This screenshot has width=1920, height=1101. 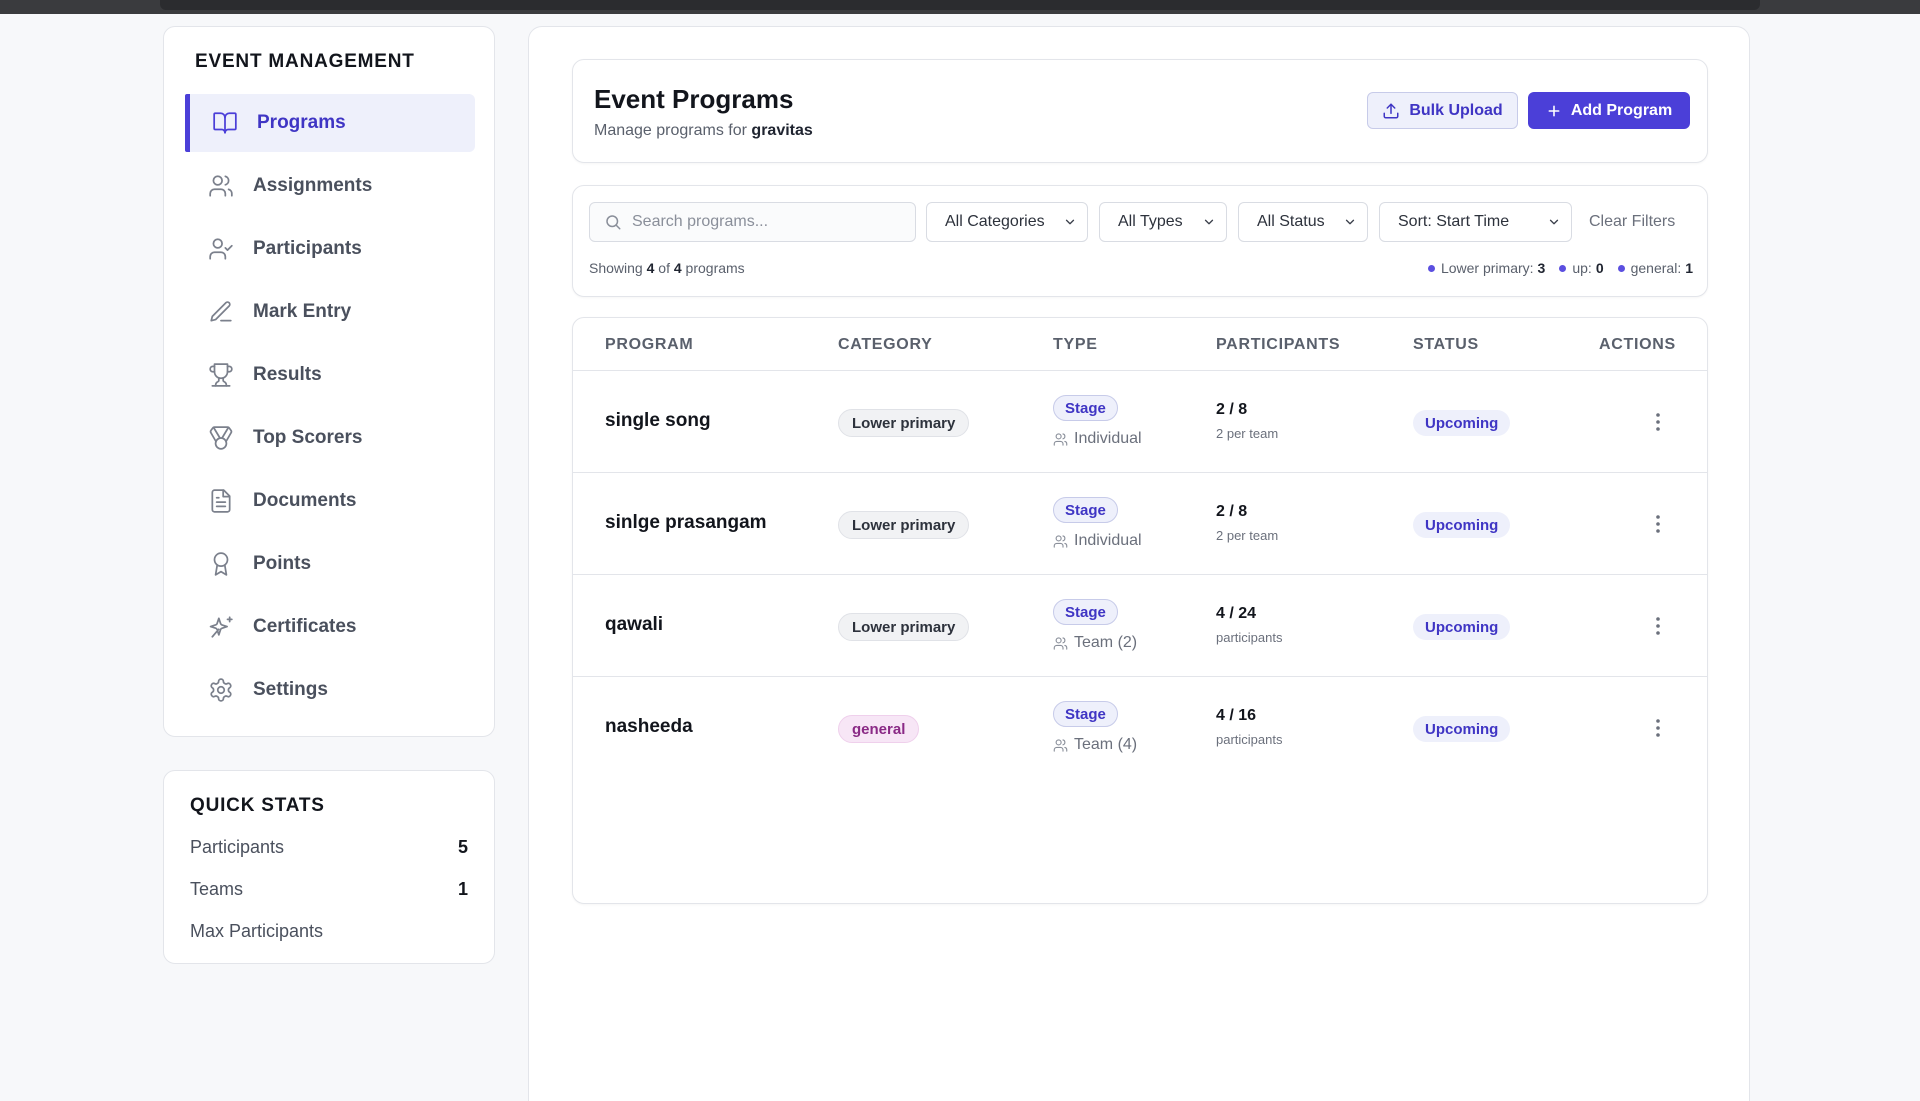 What do you see at coordinates (1106, 642) in the screenshot?
I see `type-detail-label: Team (2)` at bounding box center [1106, 642].